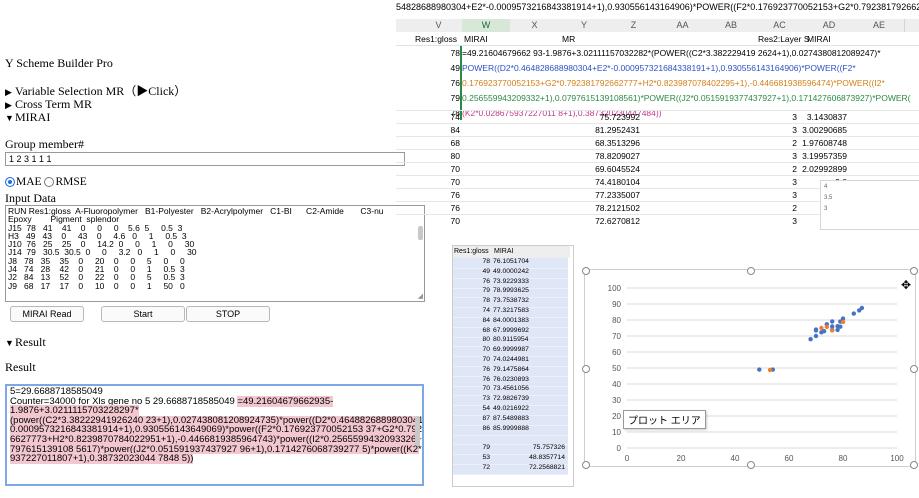 This screenshot has height=498, width=919. What do you see at coordinates (471, 409) in the screenshot?
I see `small-cell-gloss: 54` at bounding box center [471, 409].